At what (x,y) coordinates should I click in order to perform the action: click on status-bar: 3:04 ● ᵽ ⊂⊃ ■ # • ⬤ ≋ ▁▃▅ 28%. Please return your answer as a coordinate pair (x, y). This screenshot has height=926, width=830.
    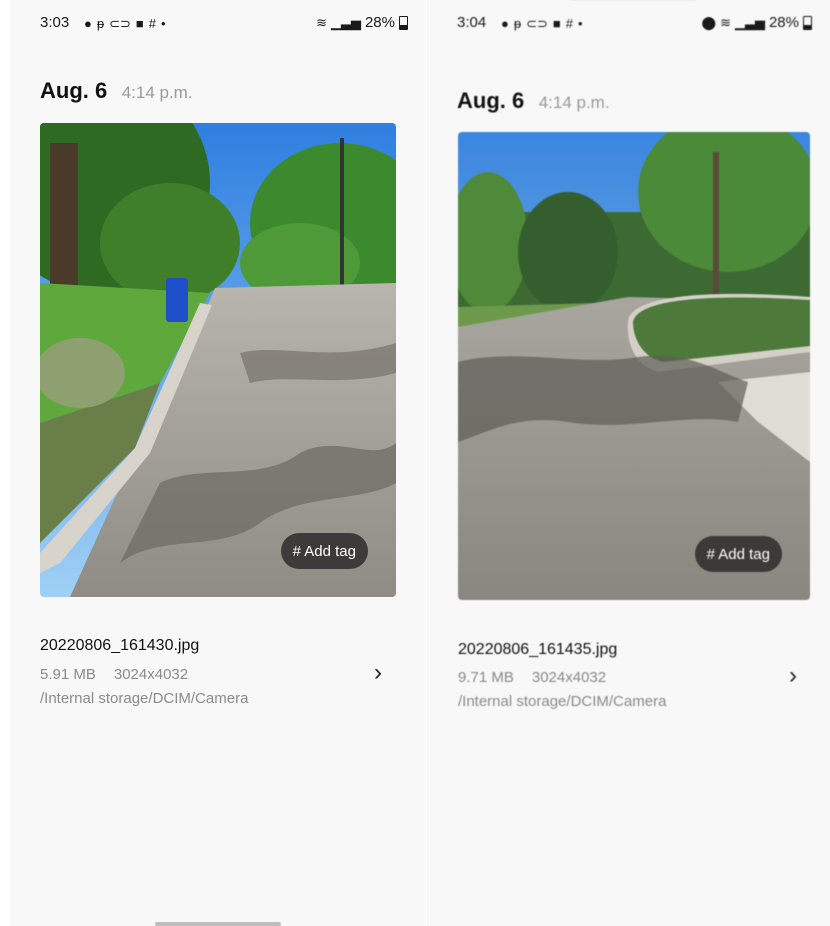
    Looking at the image, I should click on (634, 25).